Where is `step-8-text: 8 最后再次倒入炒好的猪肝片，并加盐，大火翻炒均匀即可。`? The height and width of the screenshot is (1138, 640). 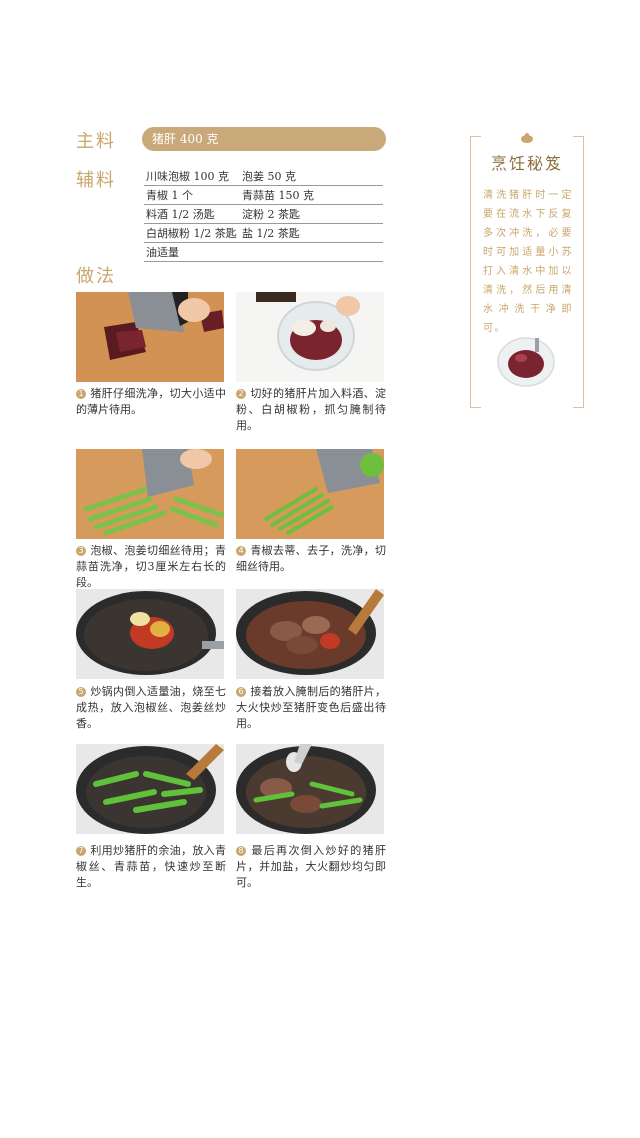 step-8-text: 8 最后再次倒入炒好的猪肝片，并加盐，大火翻炒均匀即可。 is located at coordinates (311, 866).